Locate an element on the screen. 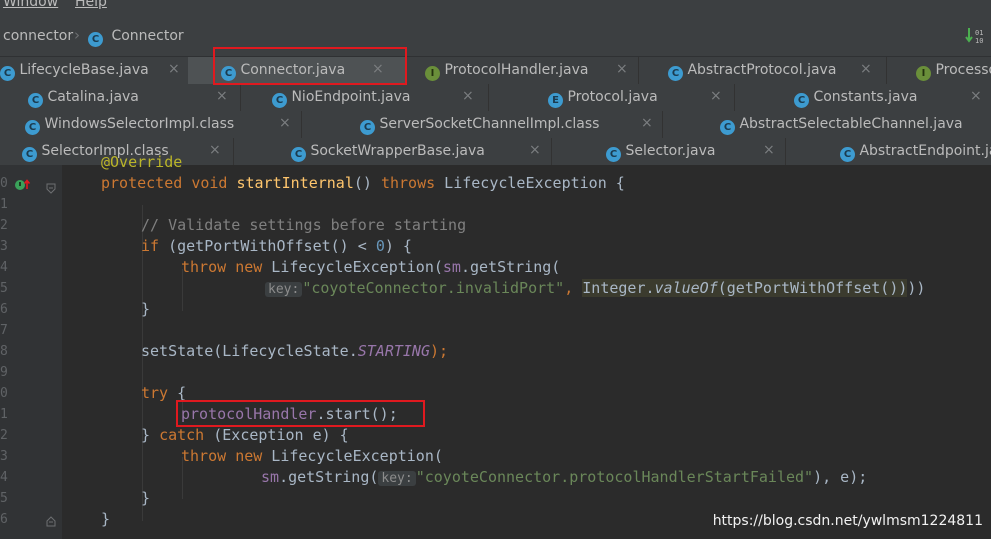 The width and height of the screenshot is (991, 539). tab-label: Catalina.java is located at coordinates (93, 97).